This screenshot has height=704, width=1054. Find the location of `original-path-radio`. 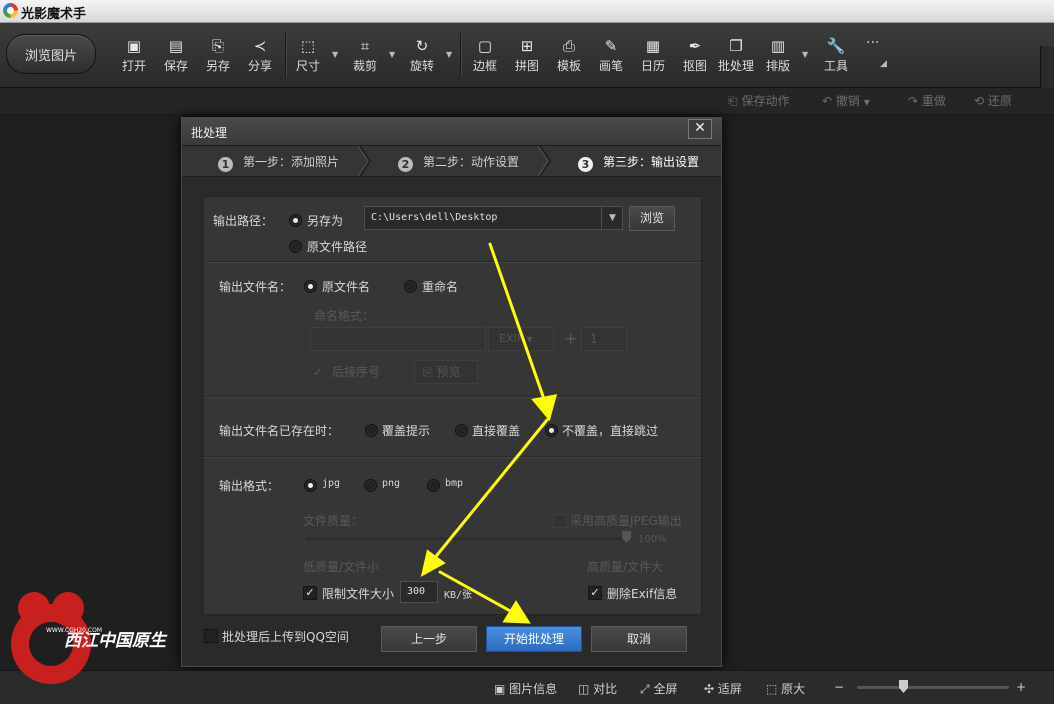

original-path-radio is located at coordinates (295, 246).